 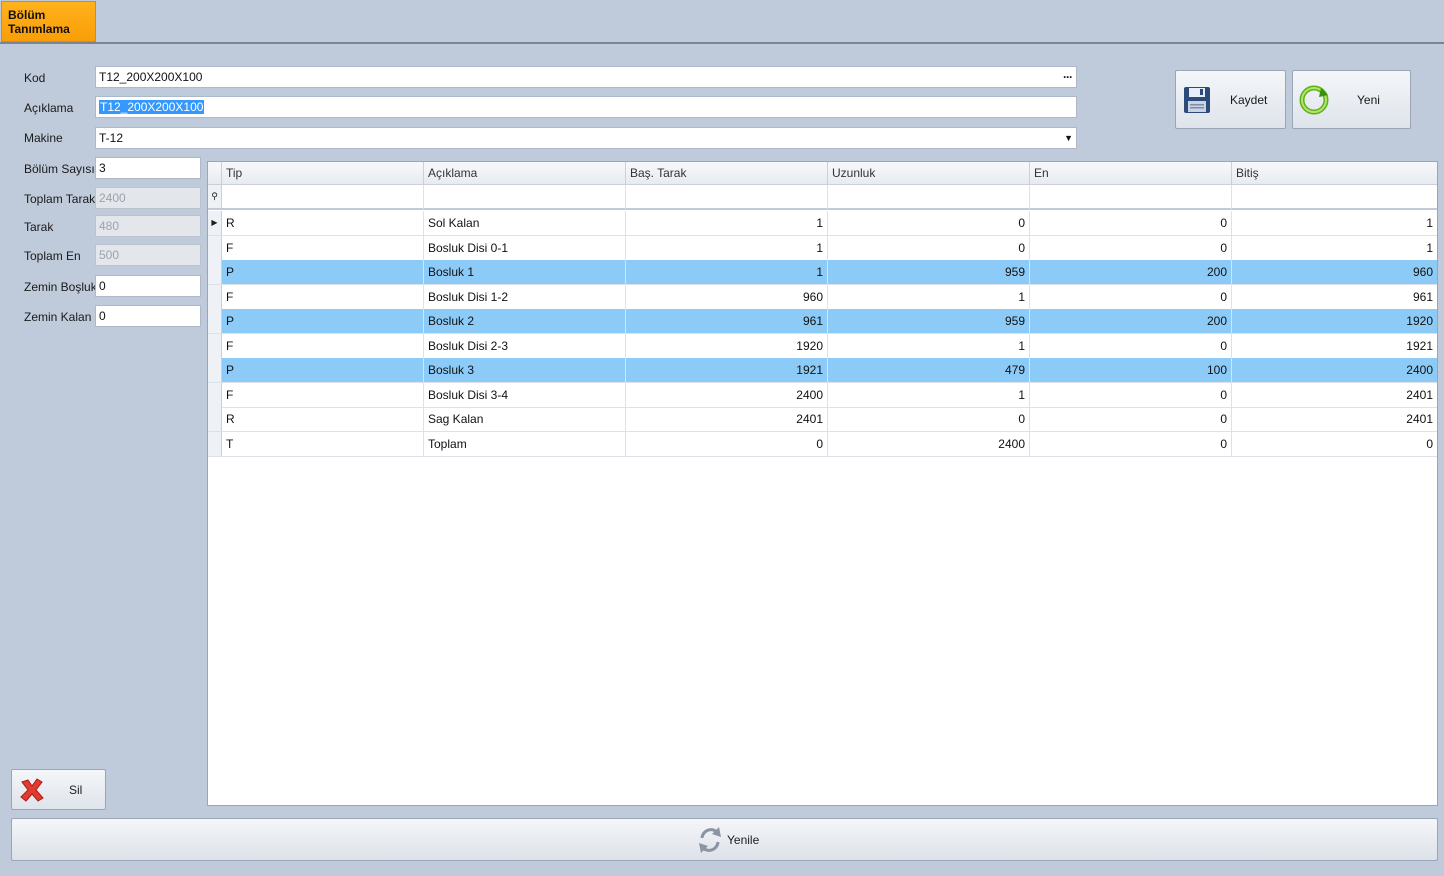 I want to click on cell-aciklama: Bosluk 1, so click(x=525, y=272).